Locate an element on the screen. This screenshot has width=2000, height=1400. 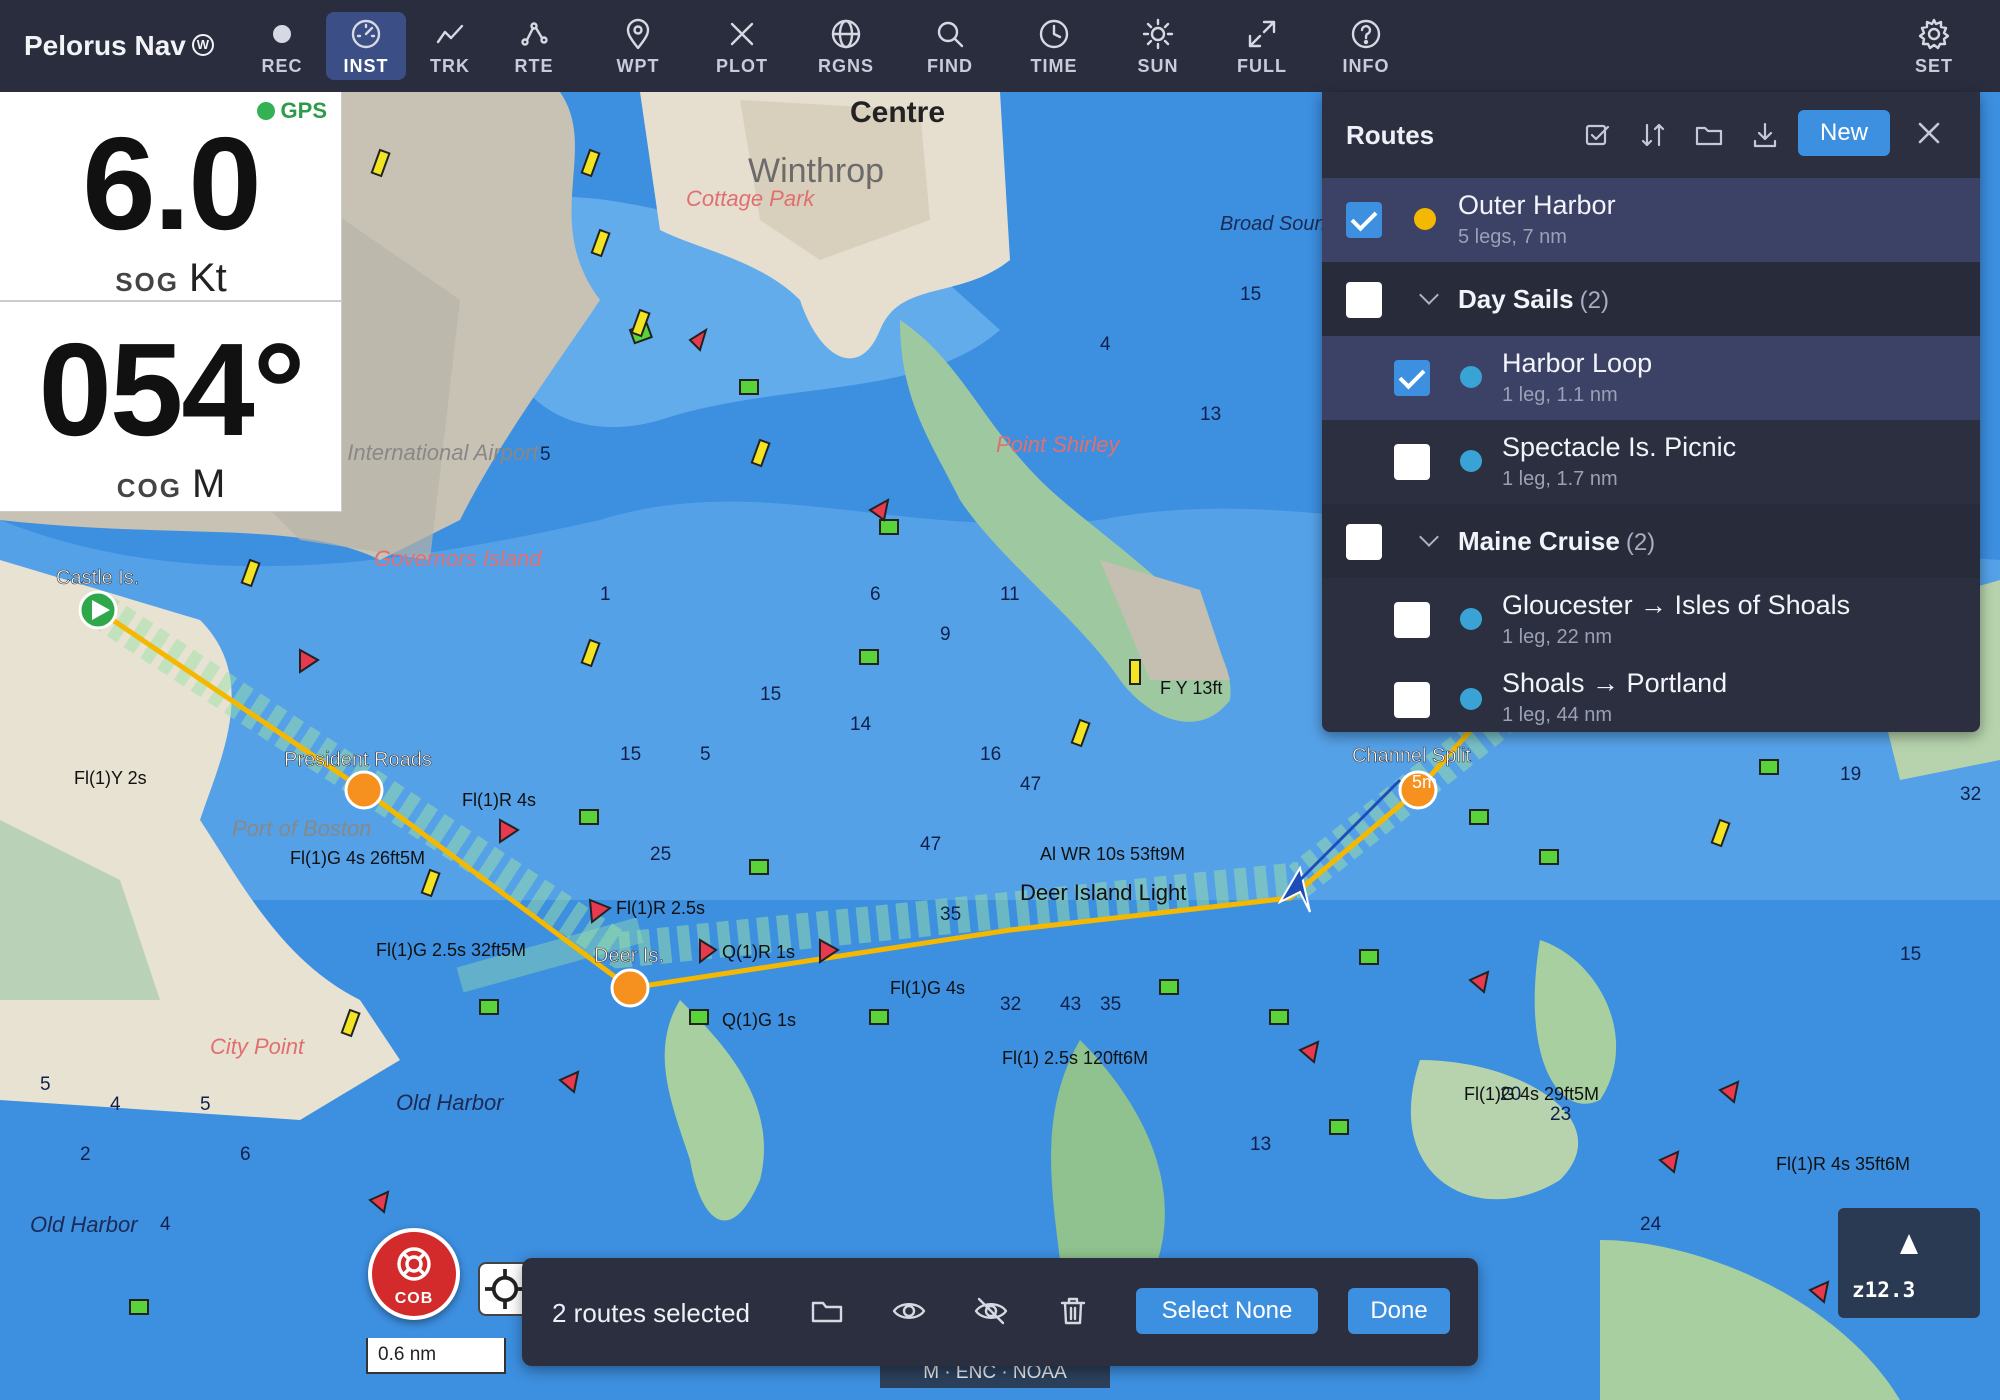
svg-text: 13 is located at coordinates (1260, 1144).